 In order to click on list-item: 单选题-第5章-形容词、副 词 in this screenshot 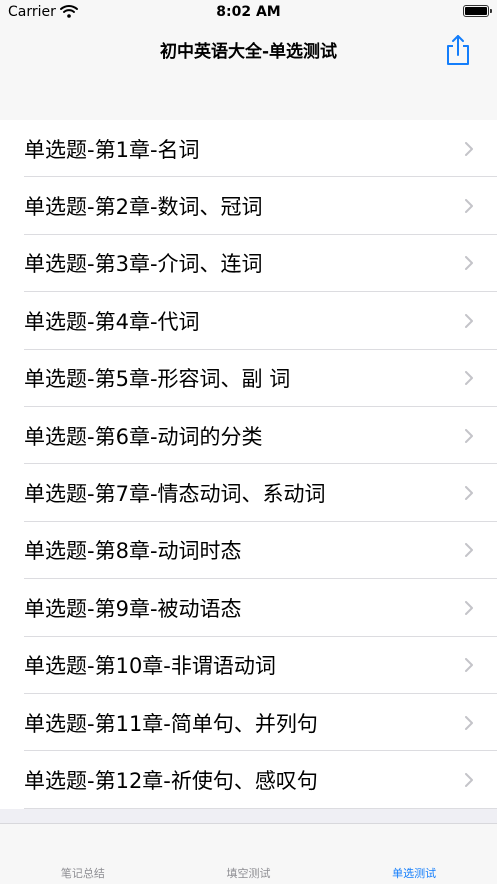, I will do `click(248, 379)`.